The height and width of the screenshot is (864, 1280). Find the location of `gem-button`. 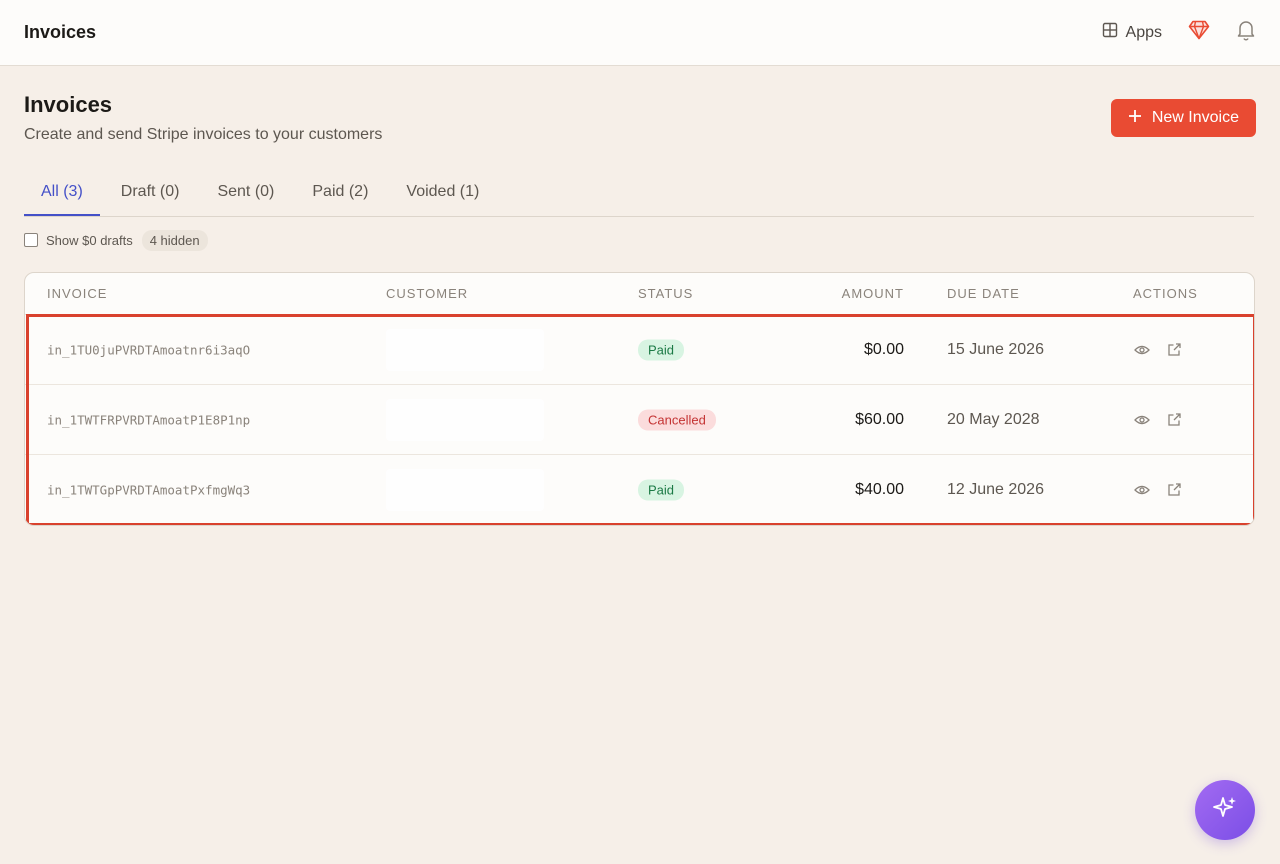

gem-button is located at coordinates (1199, 32).